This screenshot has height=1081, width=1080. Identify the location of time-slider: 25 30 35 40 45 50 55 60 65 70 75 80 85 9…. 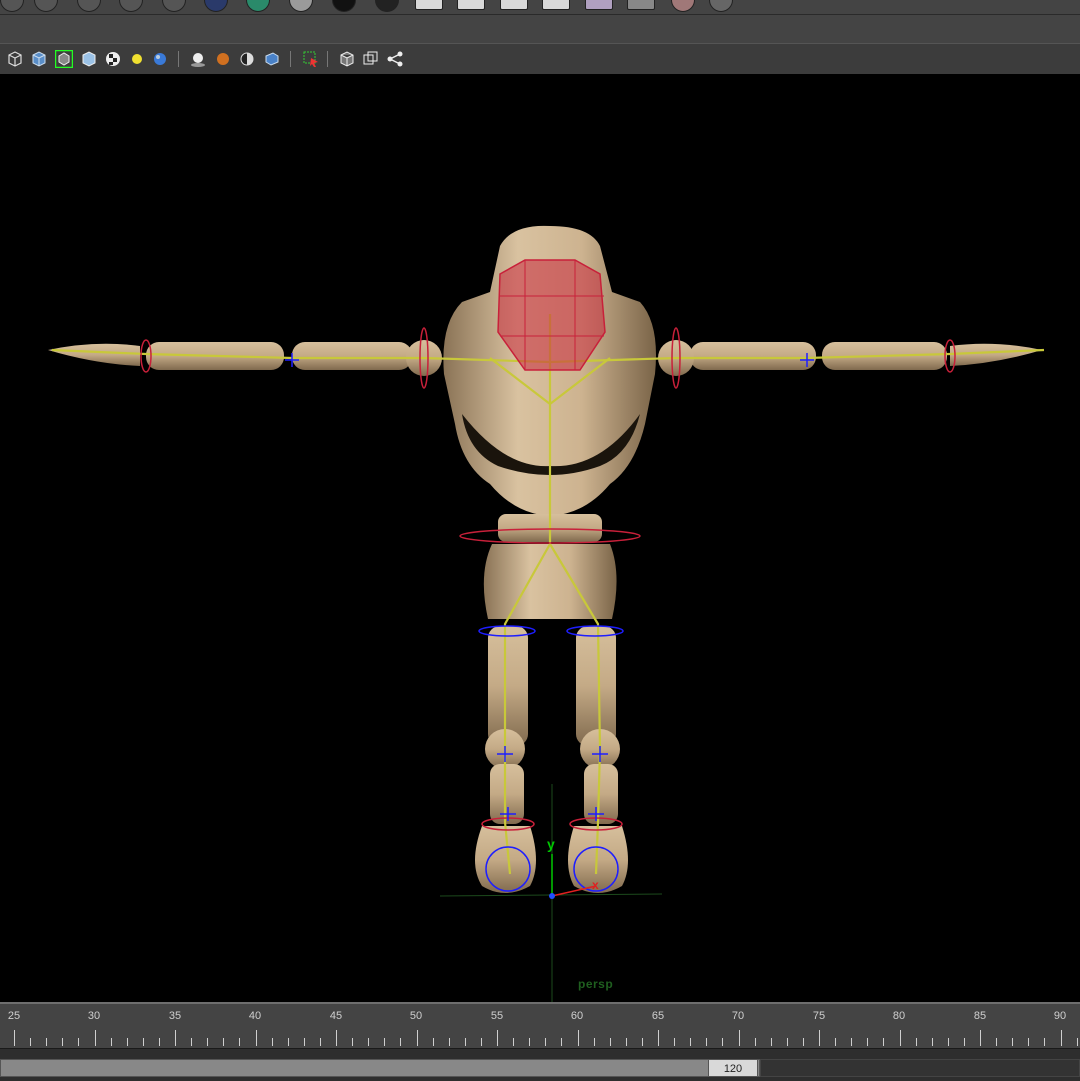
(540, 1026).